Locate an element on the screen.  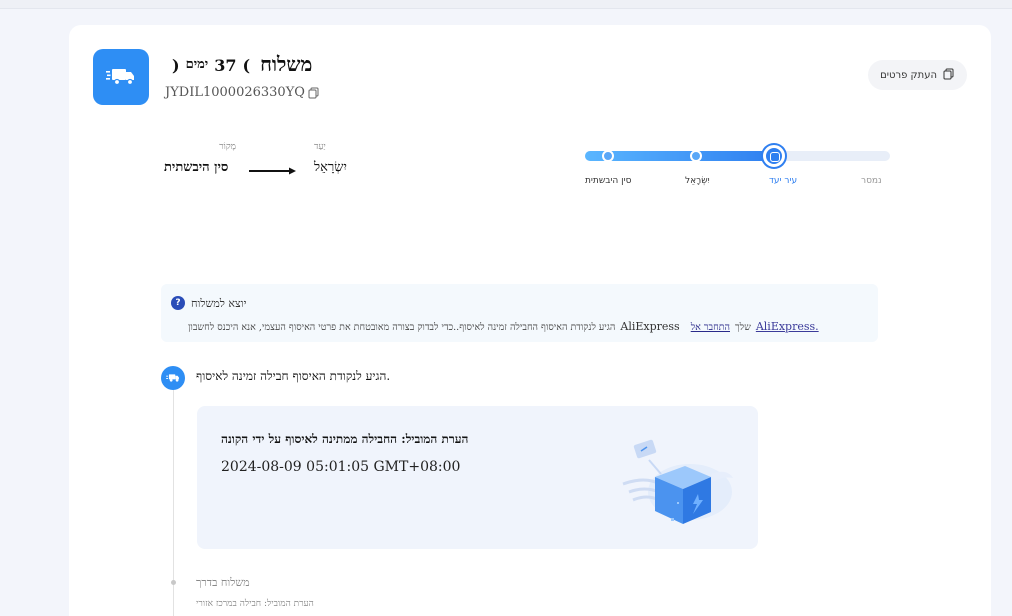
event-title: הגיע לנקודת האיסוף חבילה זמינה לאיסוף. is located at coordinates (293, 376).